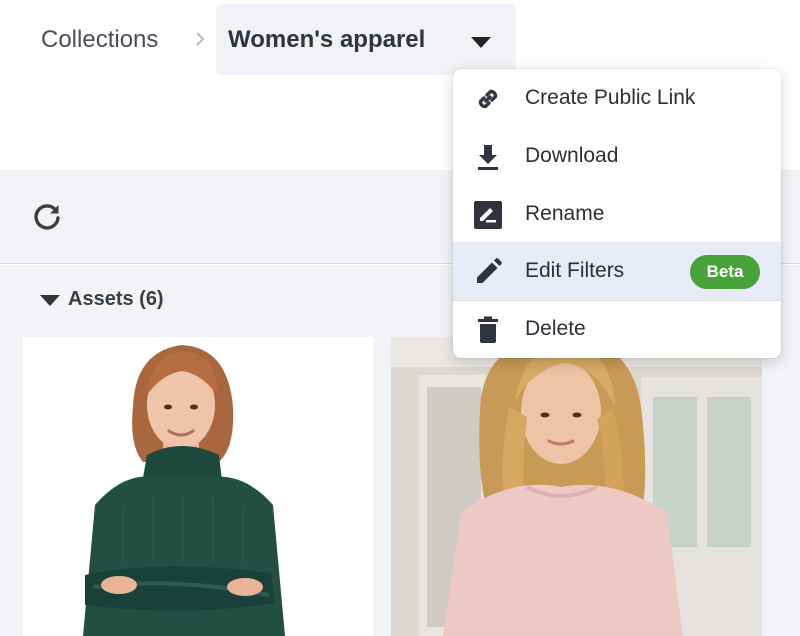 This screenshot has width=800, height=636. Describe the element at coordinates (565, 213) in the screenshot. I see `menu-item-label: Rename` at that location.